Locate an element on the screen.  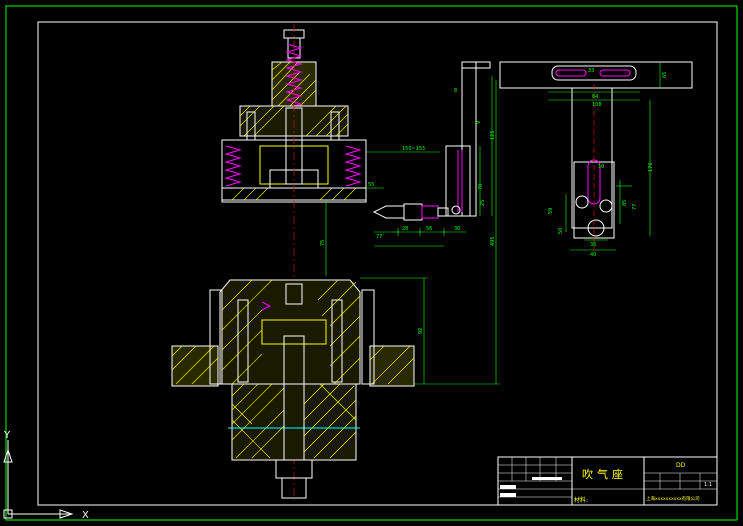
dim-36: 36 is located at coordinates (593, 245).